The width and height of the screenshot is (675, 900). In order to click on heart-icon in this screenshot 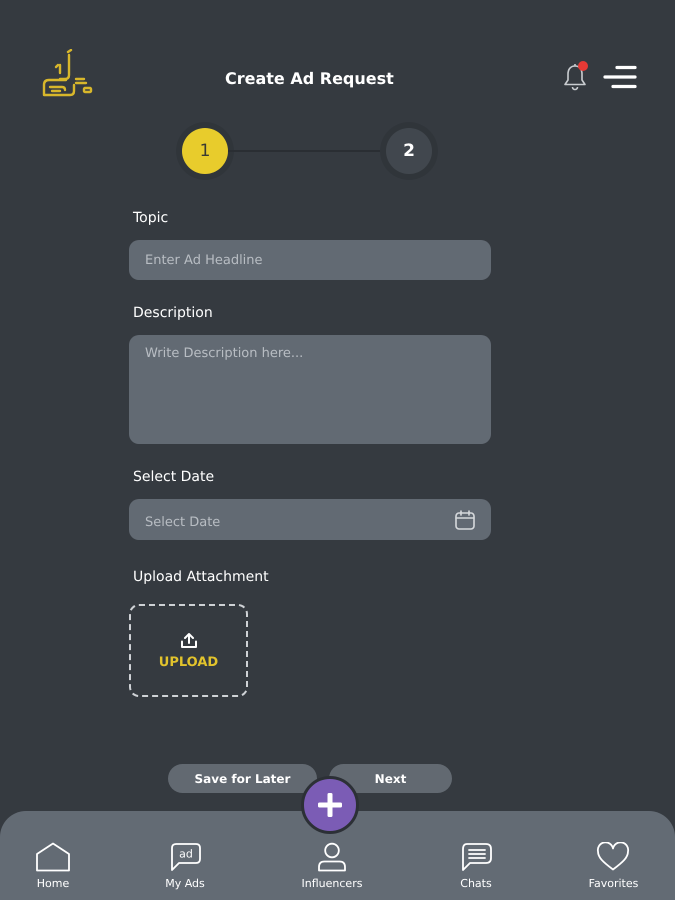, I will do `click(613, 857)`.